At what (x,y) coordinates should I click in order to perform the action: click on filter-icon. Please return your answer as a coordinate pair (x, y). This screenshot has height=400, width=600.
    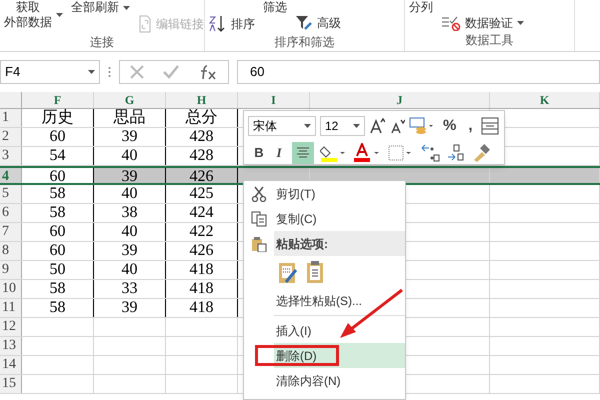
    Looking at the image, I should click on (304, 23).